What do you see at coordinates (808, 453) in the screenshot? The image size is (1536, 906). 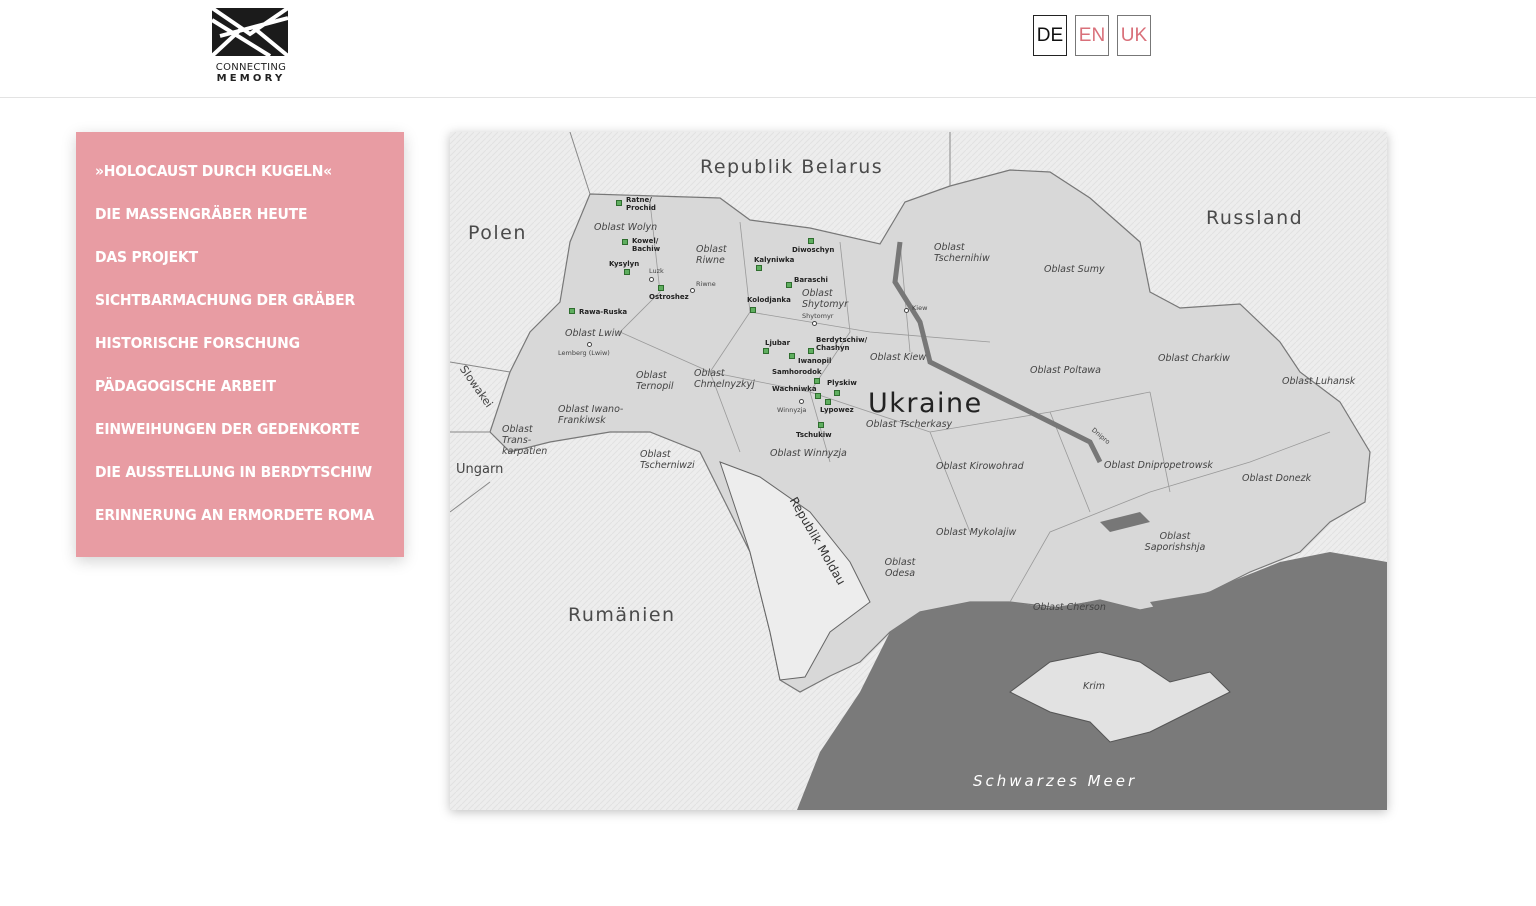 I see `label-oblast-winnyzja: Oblast Winnyzja` at bounding box center [808, 453].